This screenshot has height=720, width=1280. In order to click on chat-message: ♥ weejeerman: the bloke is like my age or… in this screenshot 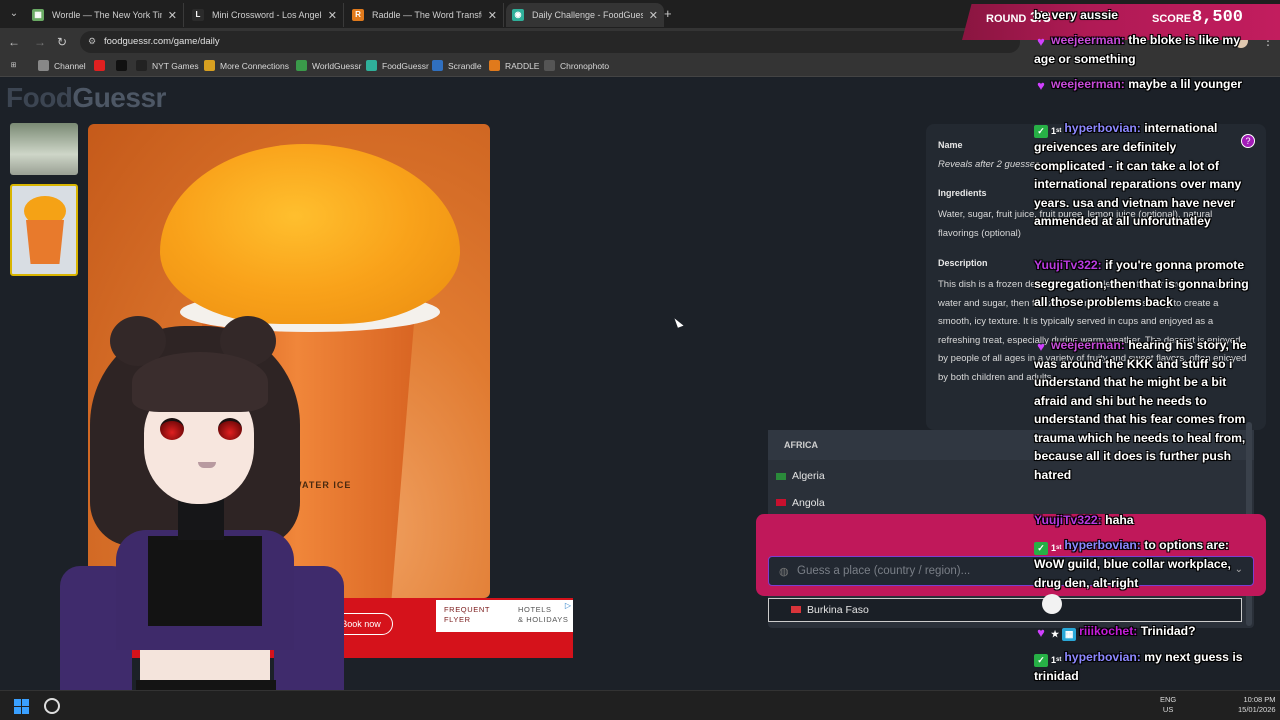, I will do `click(1142, 49)`.